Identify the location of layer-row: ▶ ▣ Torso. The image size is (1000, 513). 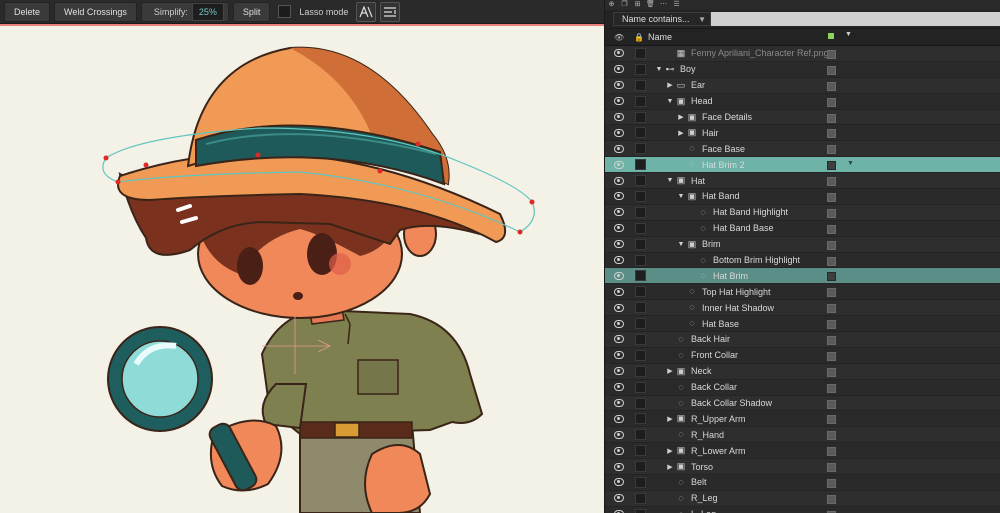
(802, 467).